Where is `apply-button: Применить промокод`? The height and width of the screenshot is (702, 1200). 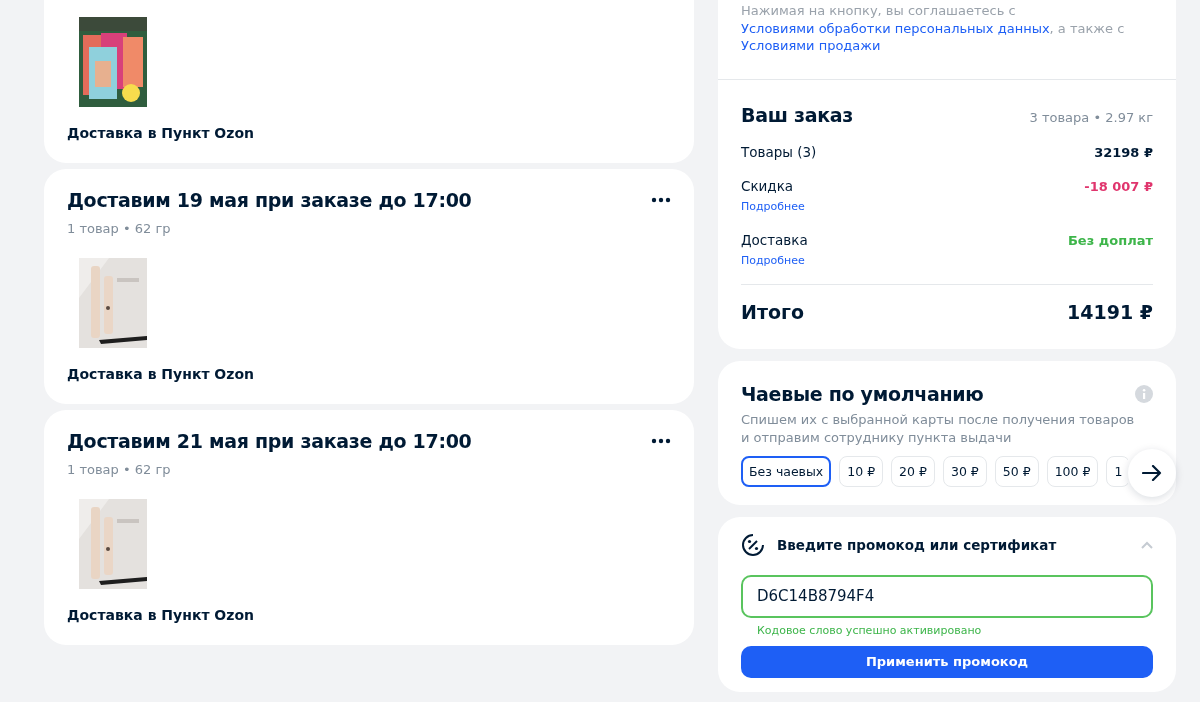
apply-button: Применить промокод is located at coordinates (947, 661).